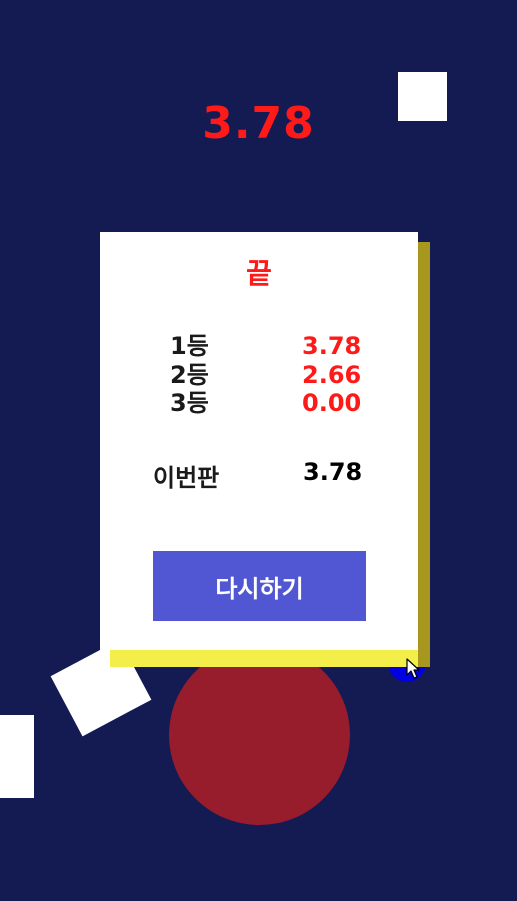 Image resolution: width=517 pixels, height=901 pixels. I want to click on rank-2-value: 2.66, so click(332, 375).